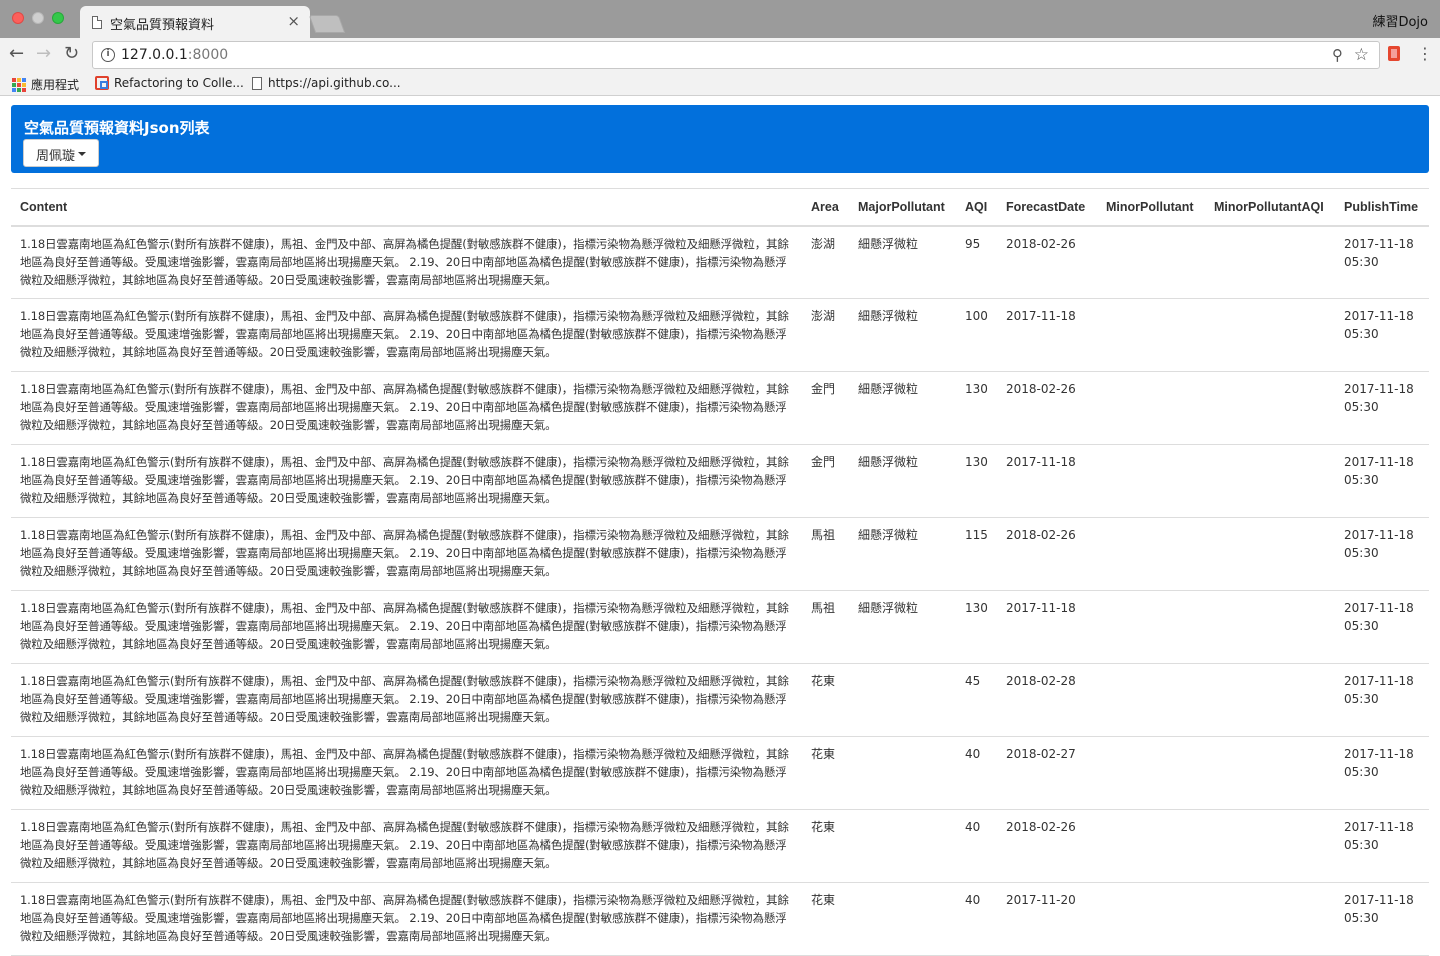 This screenshot has height=956, width=1440. Describe the element at coordinates (257, 83) in the screenshot. I see `page-icon` at that location.